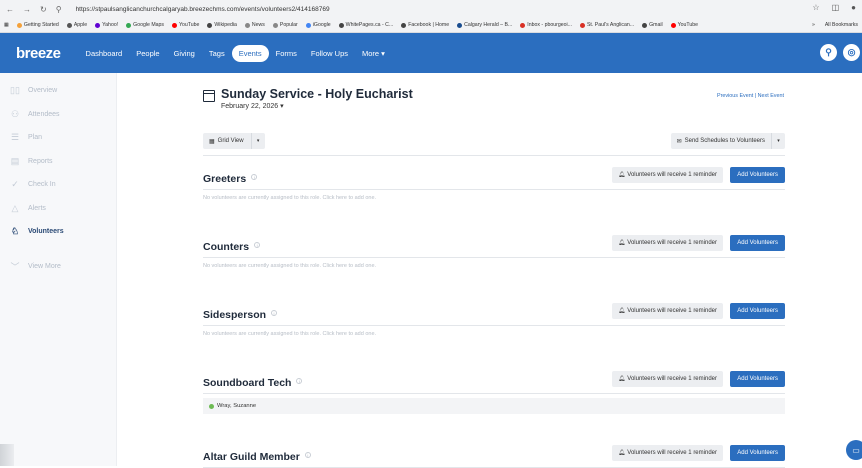  I want to click on bookmark-item: Gmail, so click(652, 25).